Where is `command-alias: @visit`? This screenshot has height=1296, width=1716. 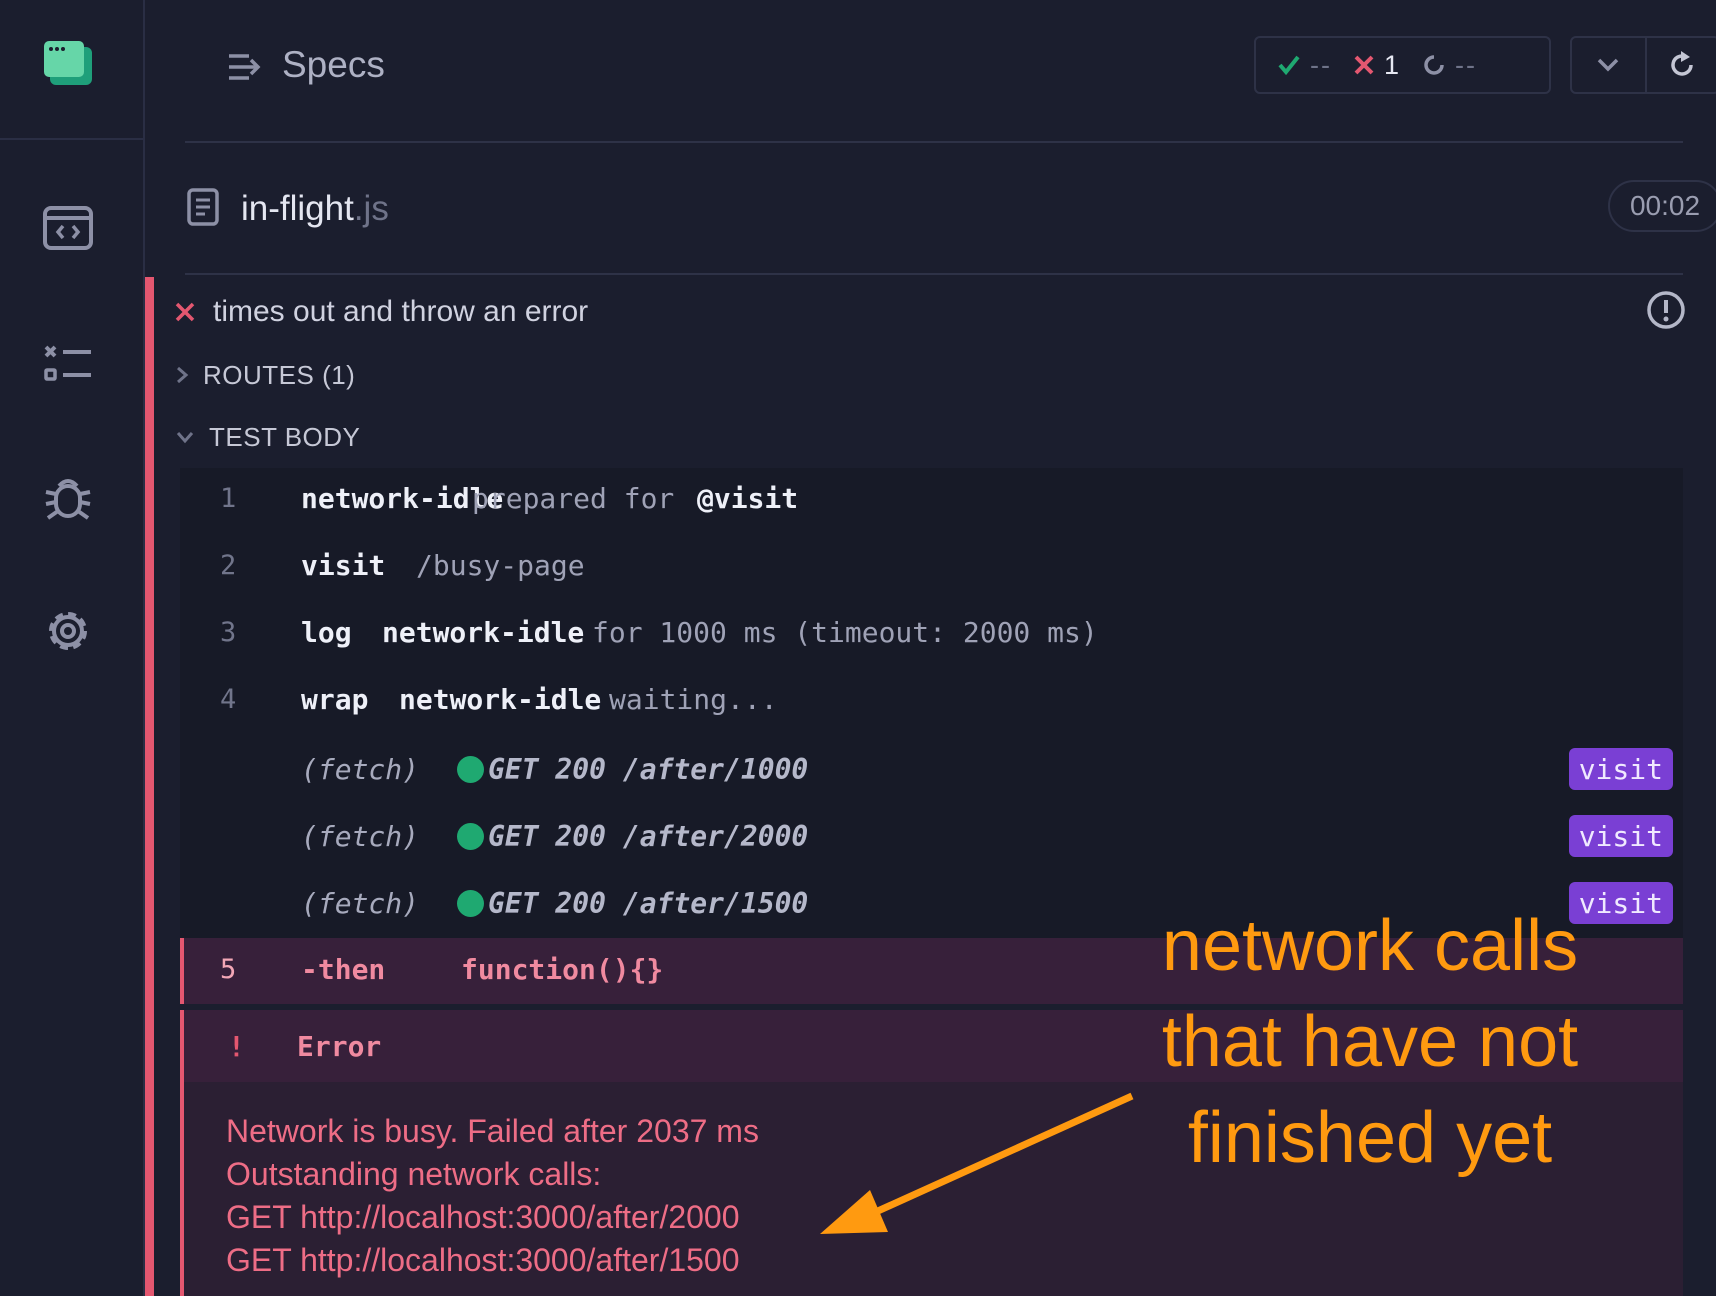
command-alias: @visit is located at coordinates (748, 498).